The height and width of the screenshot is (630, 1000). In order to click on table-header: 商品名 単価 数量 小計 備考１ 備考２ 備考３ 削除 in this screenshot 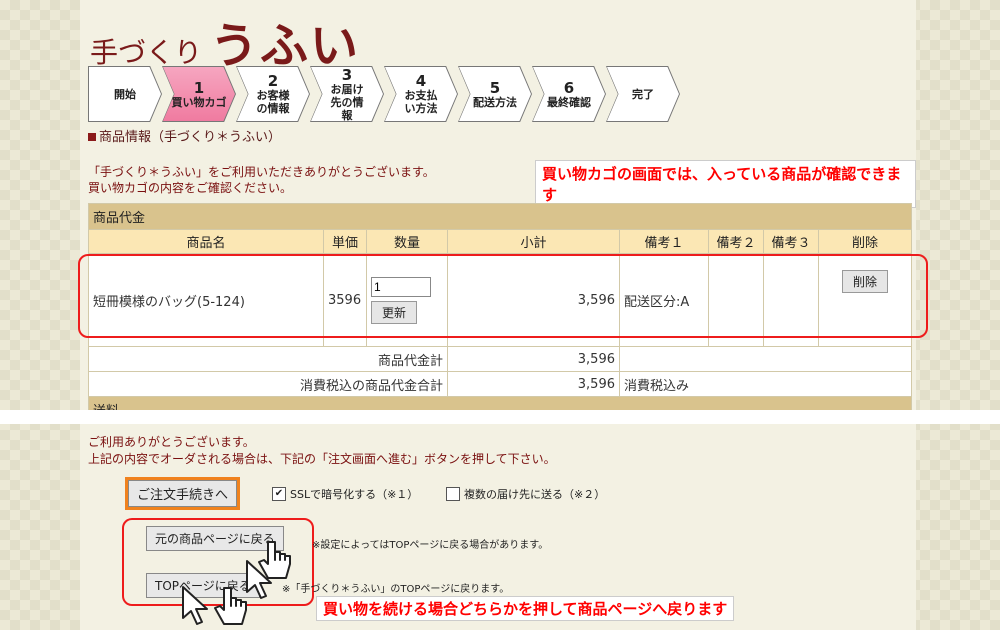, I will do `click(500, 241)`.